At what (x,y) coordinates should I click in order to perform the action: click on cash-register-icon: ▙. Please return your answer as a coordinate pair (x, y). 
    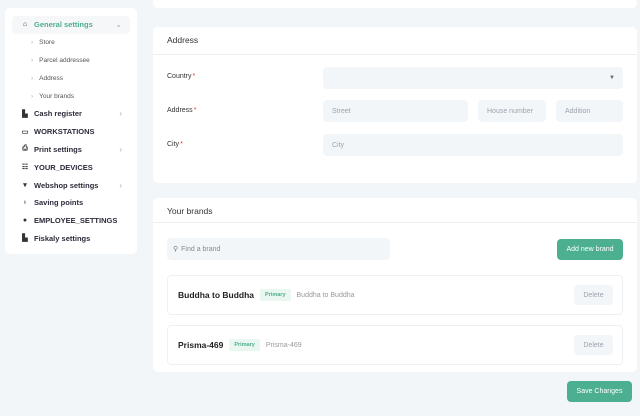
    Looking at the image, I should click on (25, 114).